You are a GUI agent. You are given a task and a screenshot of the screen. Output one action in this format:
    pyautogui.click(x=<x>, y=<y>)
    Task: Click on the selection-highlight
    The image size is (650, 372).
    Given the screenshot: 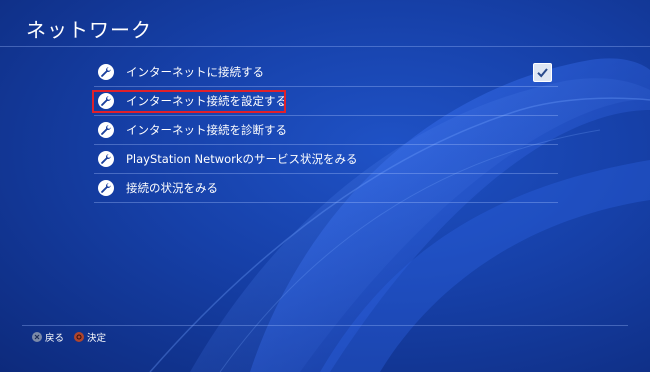 What is the action you would take?
    pyautogui.click(x=189, y=101)
    